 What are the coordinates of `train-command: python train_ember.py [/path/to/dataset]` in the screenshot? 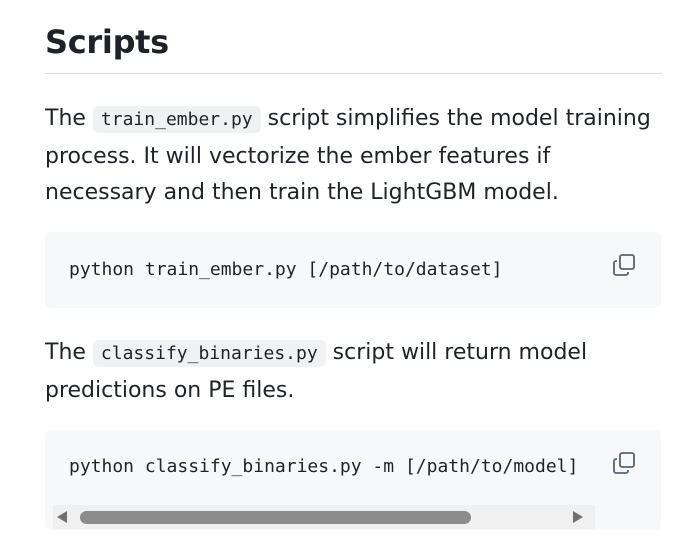 It's located at (286, 269).